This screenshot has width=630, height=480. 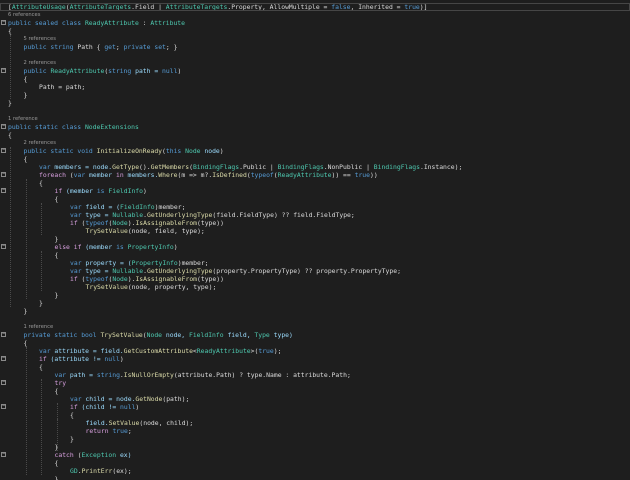 I want to click on code-line: var field = (FieldInfo)member;, so click(x=315, y=207).